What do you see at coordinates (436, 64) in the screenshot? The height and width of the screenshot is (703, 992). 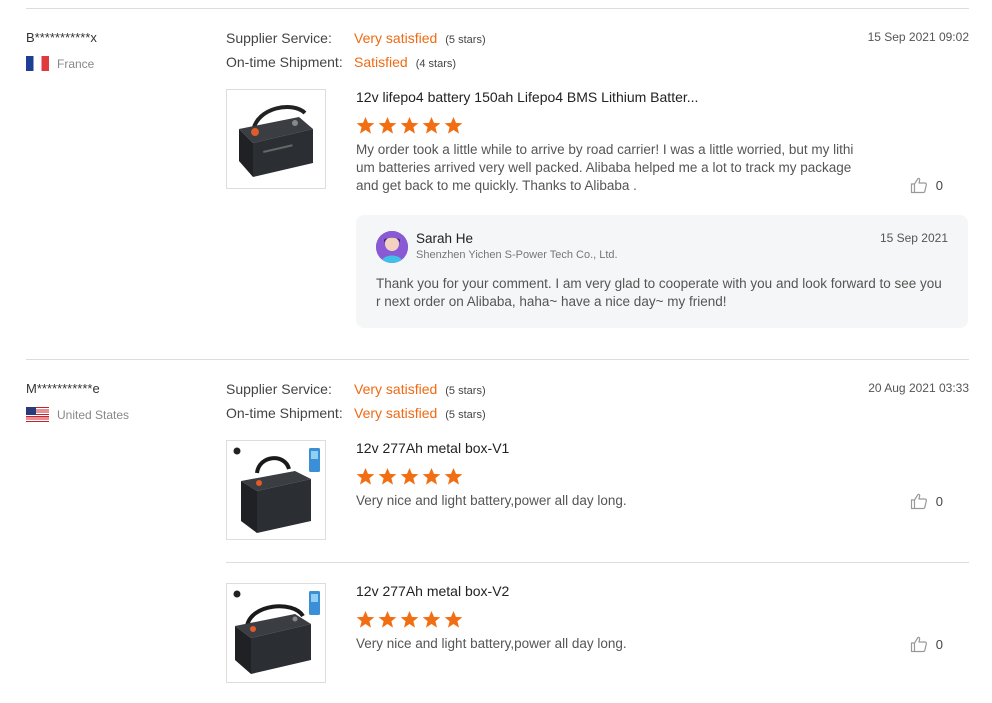 I see `shipment-stars: (4 stars)` at bounding box center [436, 64].